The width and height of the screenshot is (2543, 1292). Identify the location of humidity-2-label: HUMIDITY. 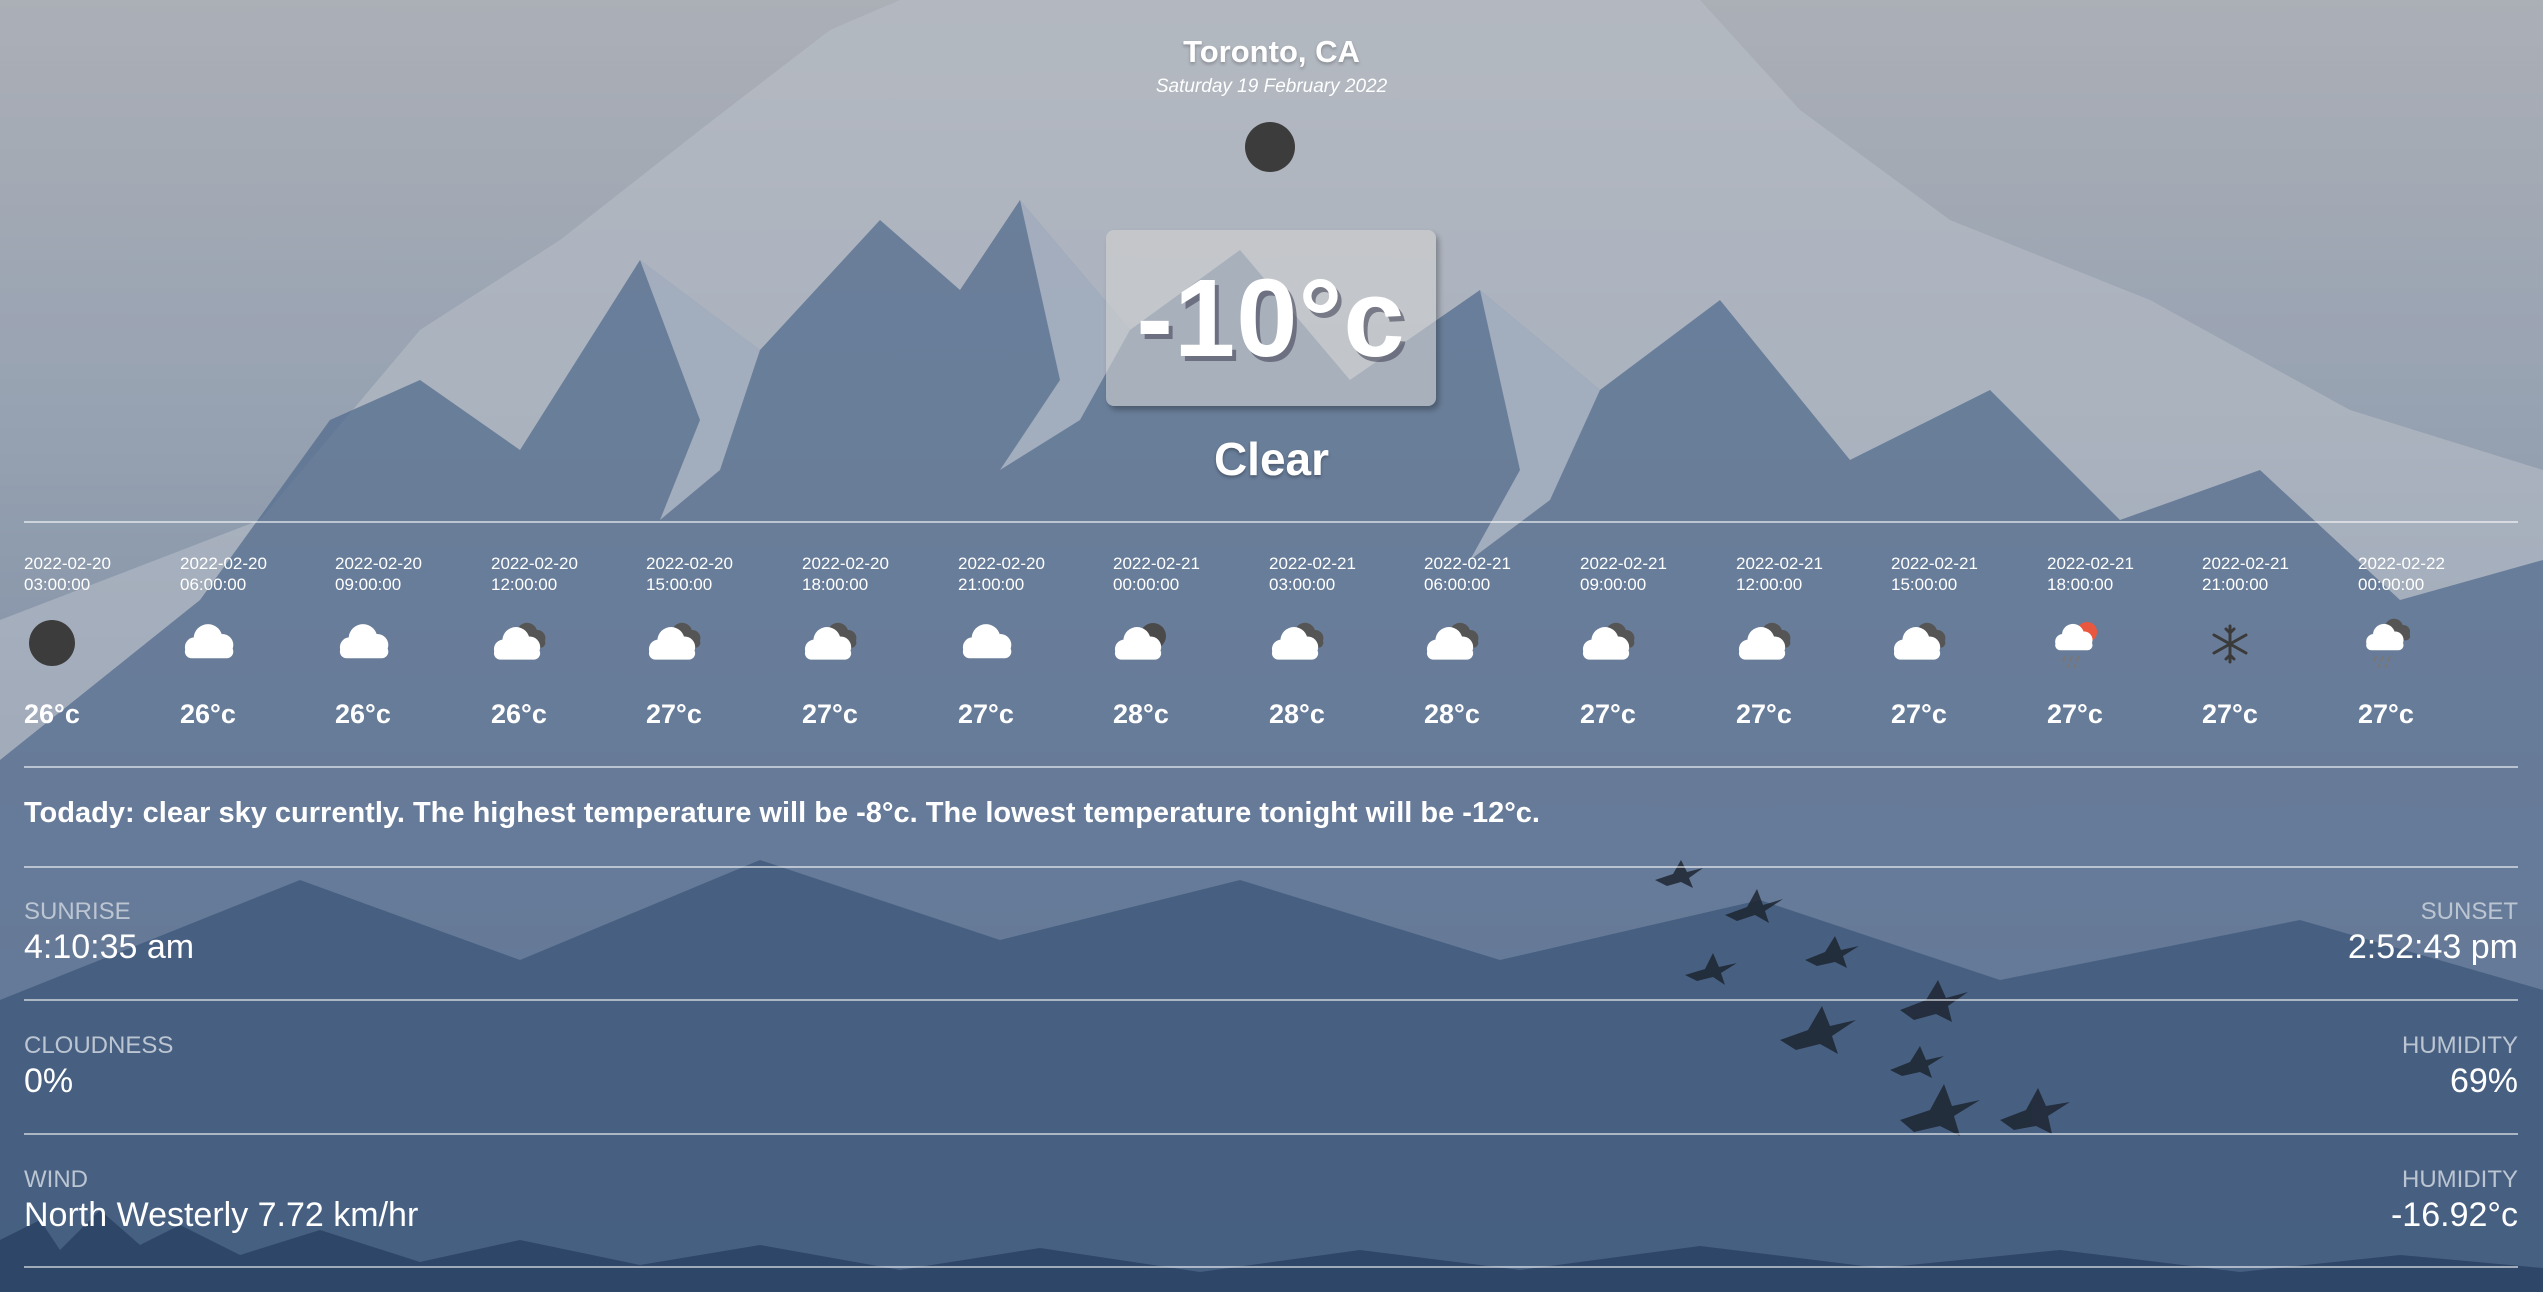
(2460, 1179).